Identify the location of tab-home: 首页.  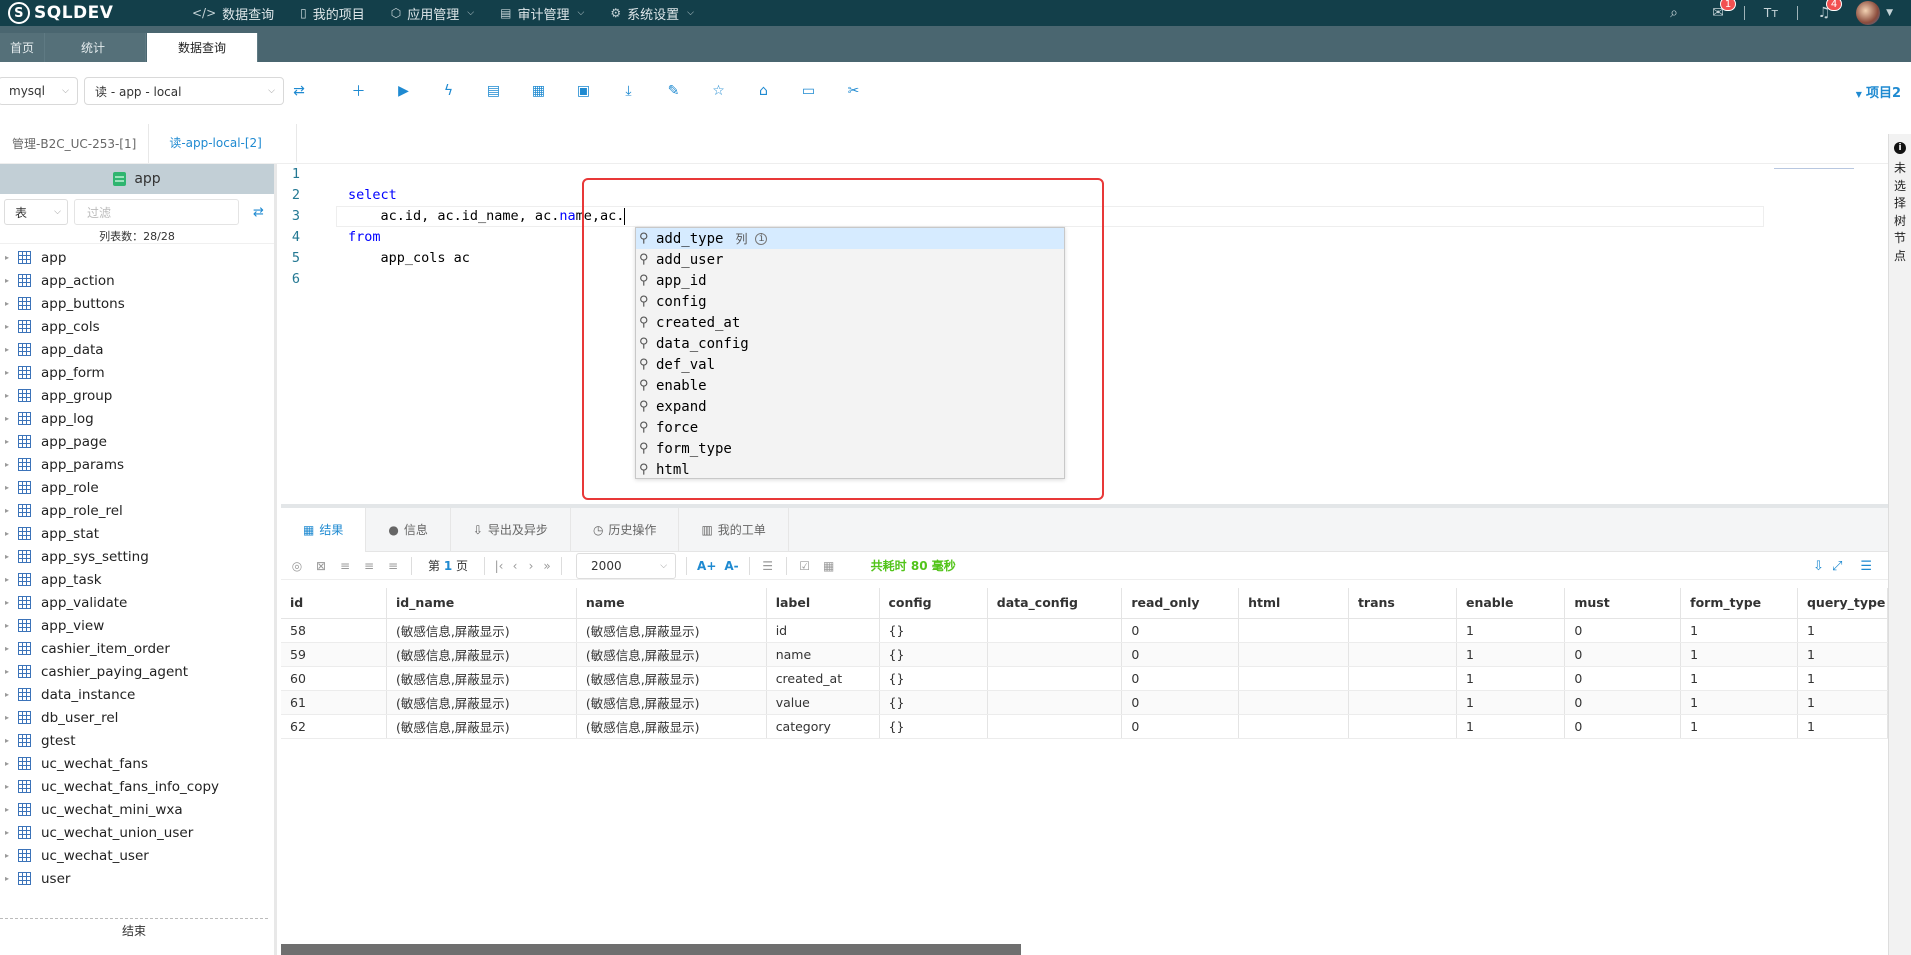
(23, 47).